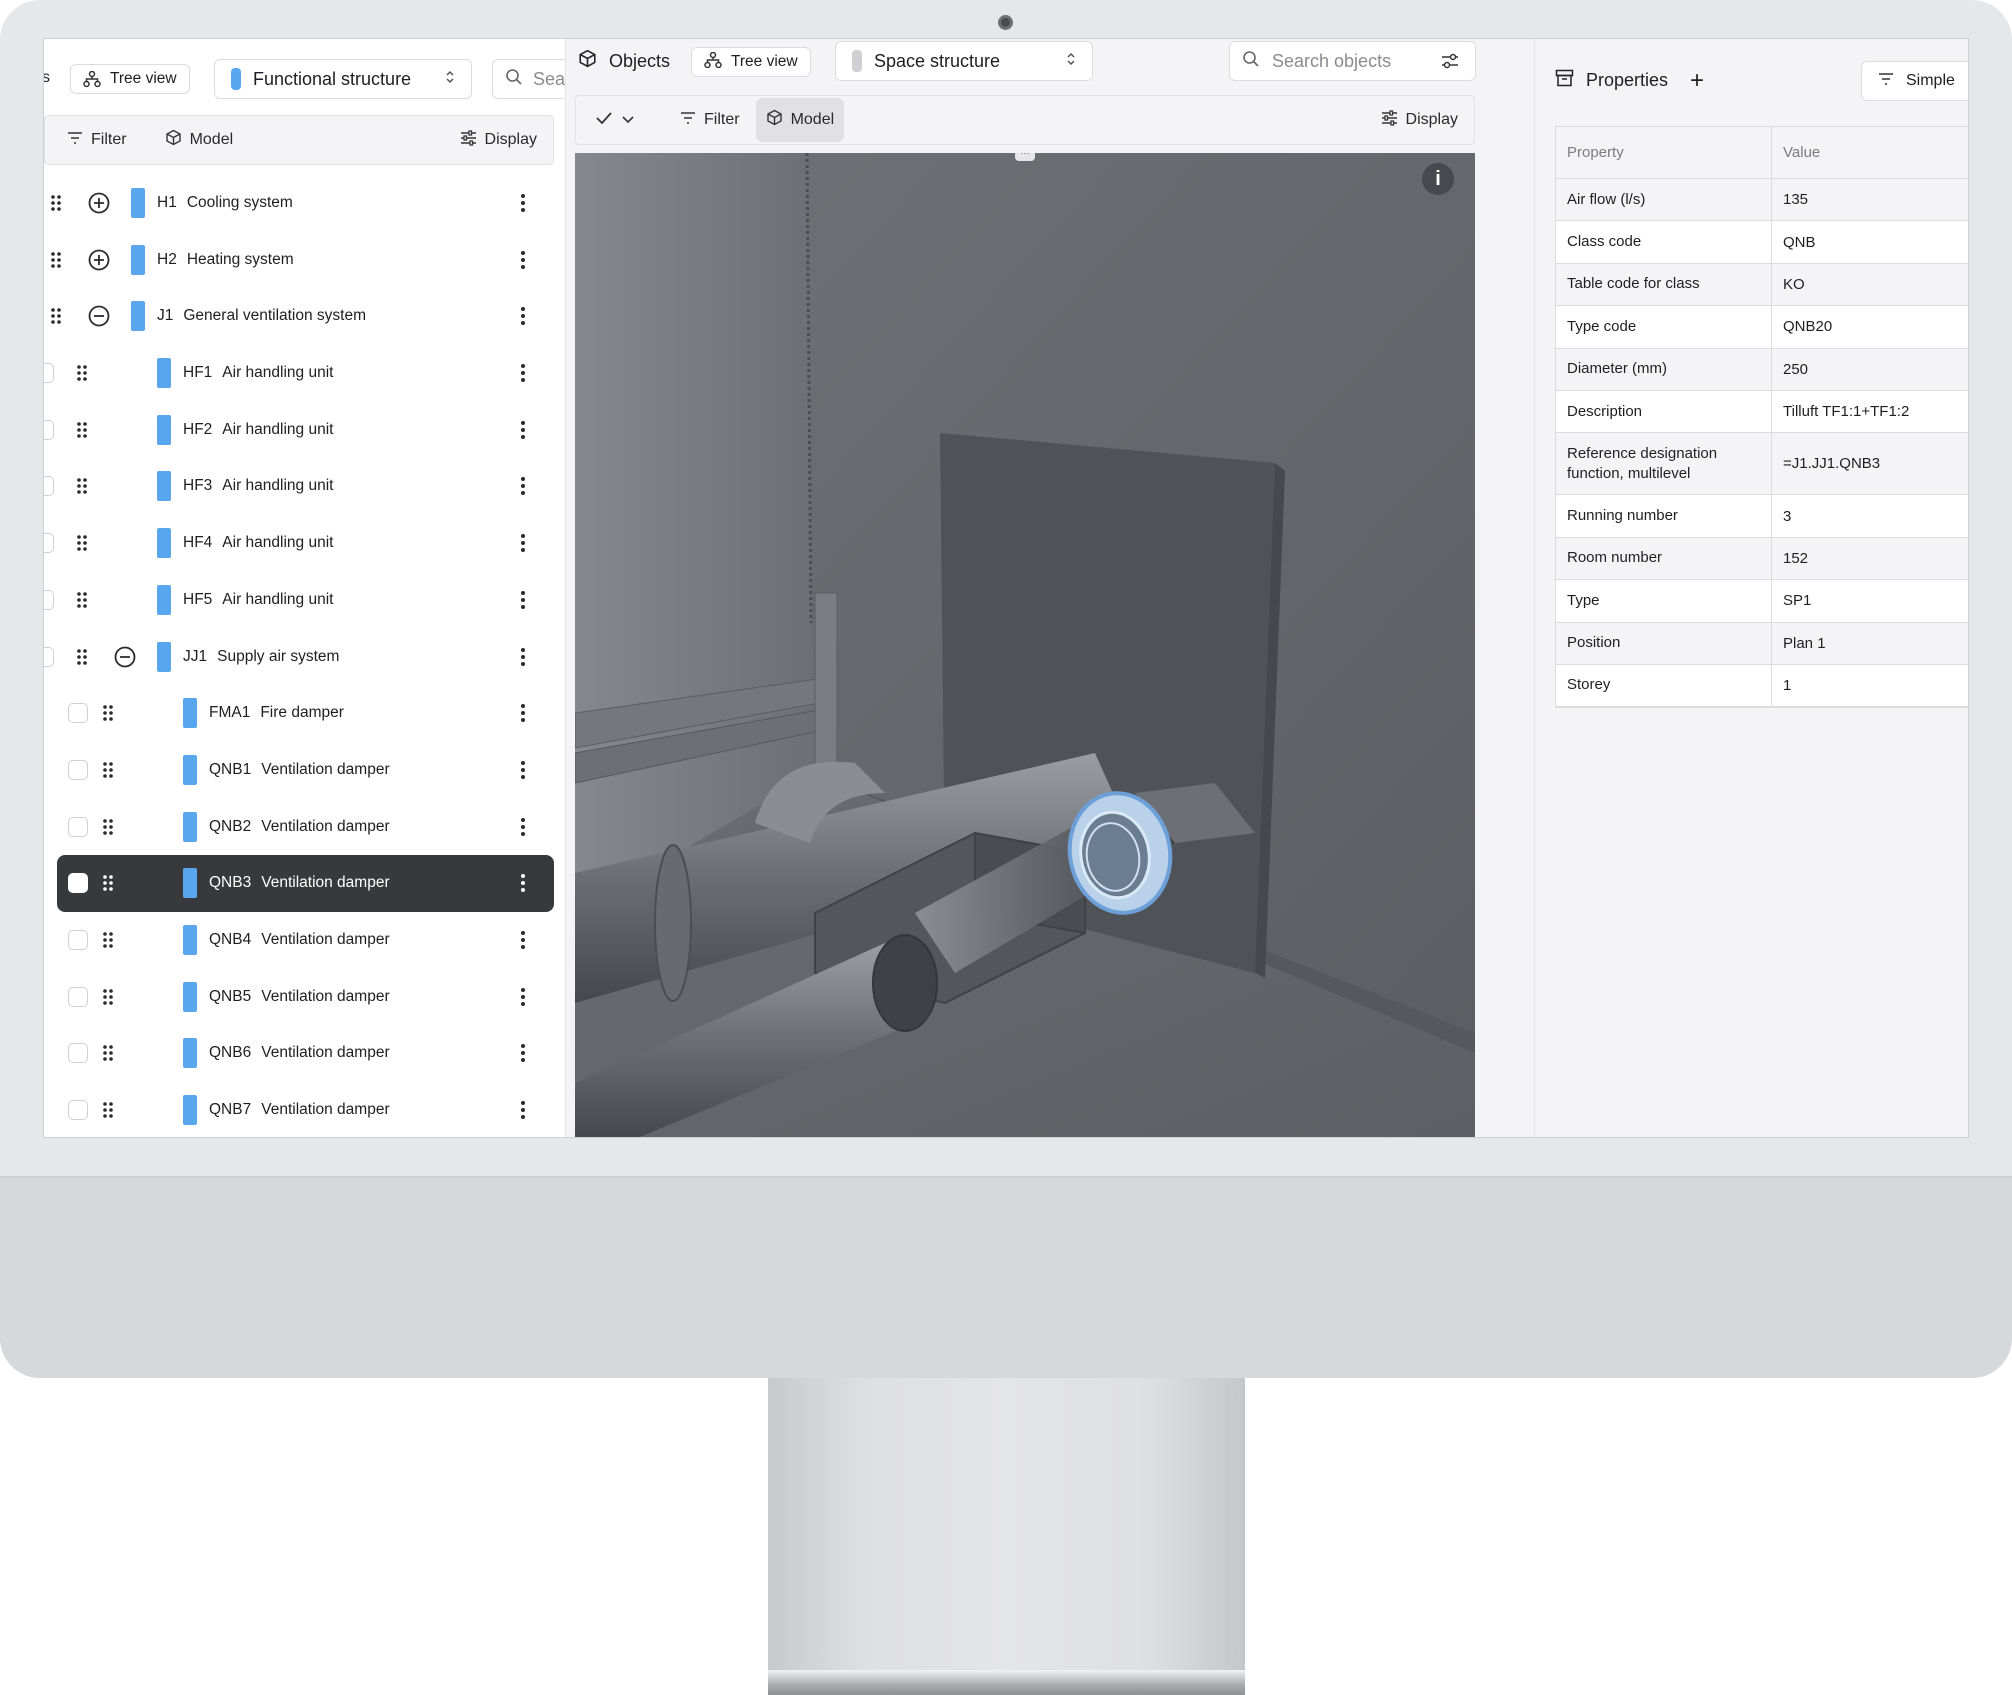  What do you see at coordinates (304, 600) in the screenshot?
I see `tree-row: HF5 Air handling unit` at bounding box center [304, 600].